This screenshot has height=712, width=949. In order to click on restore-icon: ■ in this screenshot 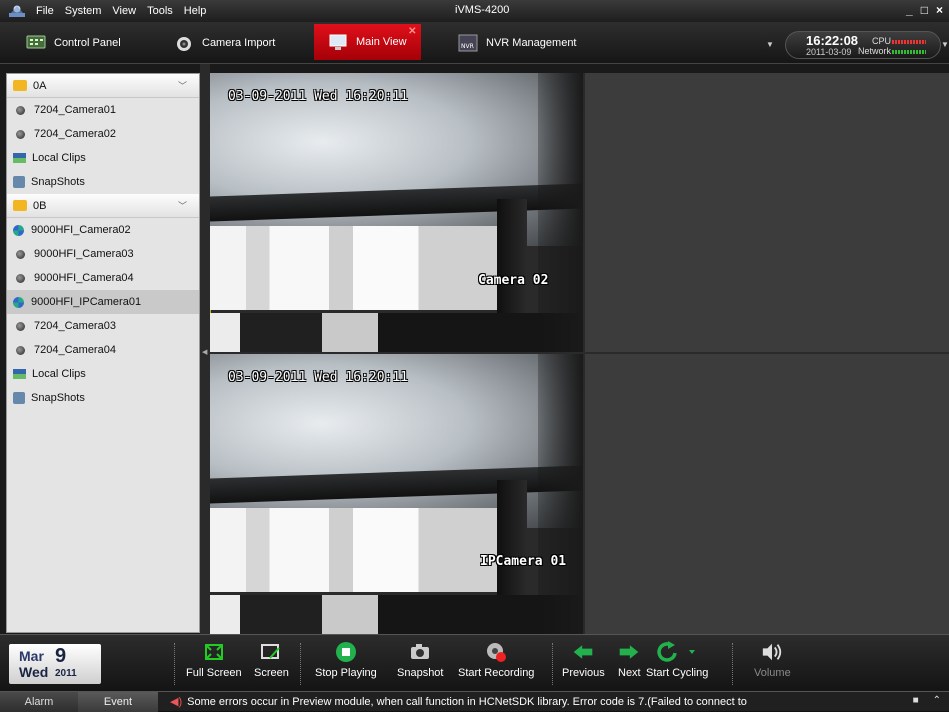, I will do `click(916, 700)`.